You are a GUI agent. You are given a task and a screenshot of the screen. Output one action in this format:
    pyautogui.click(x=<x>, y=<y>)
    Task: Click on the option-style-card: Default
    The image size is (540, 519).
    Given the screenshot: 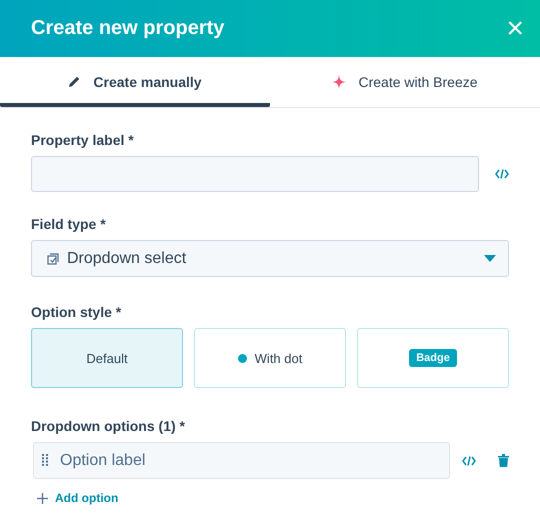 What is the action you would take?
    pyautogui.click(x=107, y=358)
    